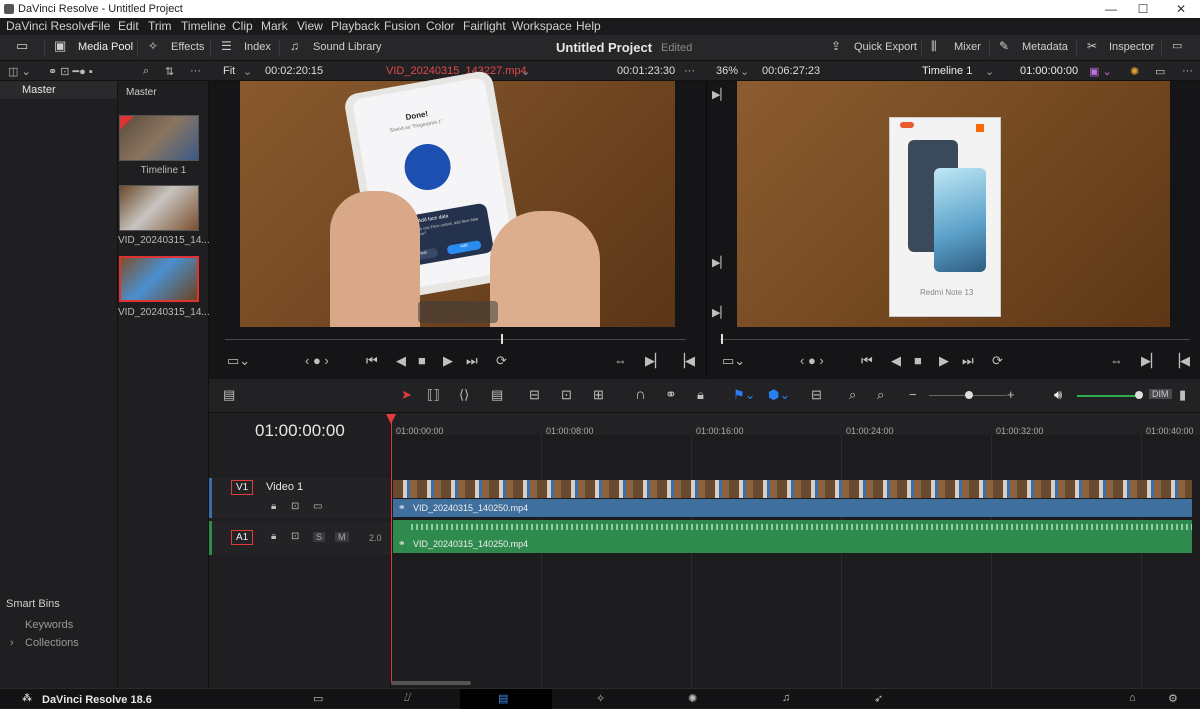  What do you see at coordinates (1011, 394) in the screenshot?
I see `zoom-in-icon: +` at bounding box center [1011, 394].